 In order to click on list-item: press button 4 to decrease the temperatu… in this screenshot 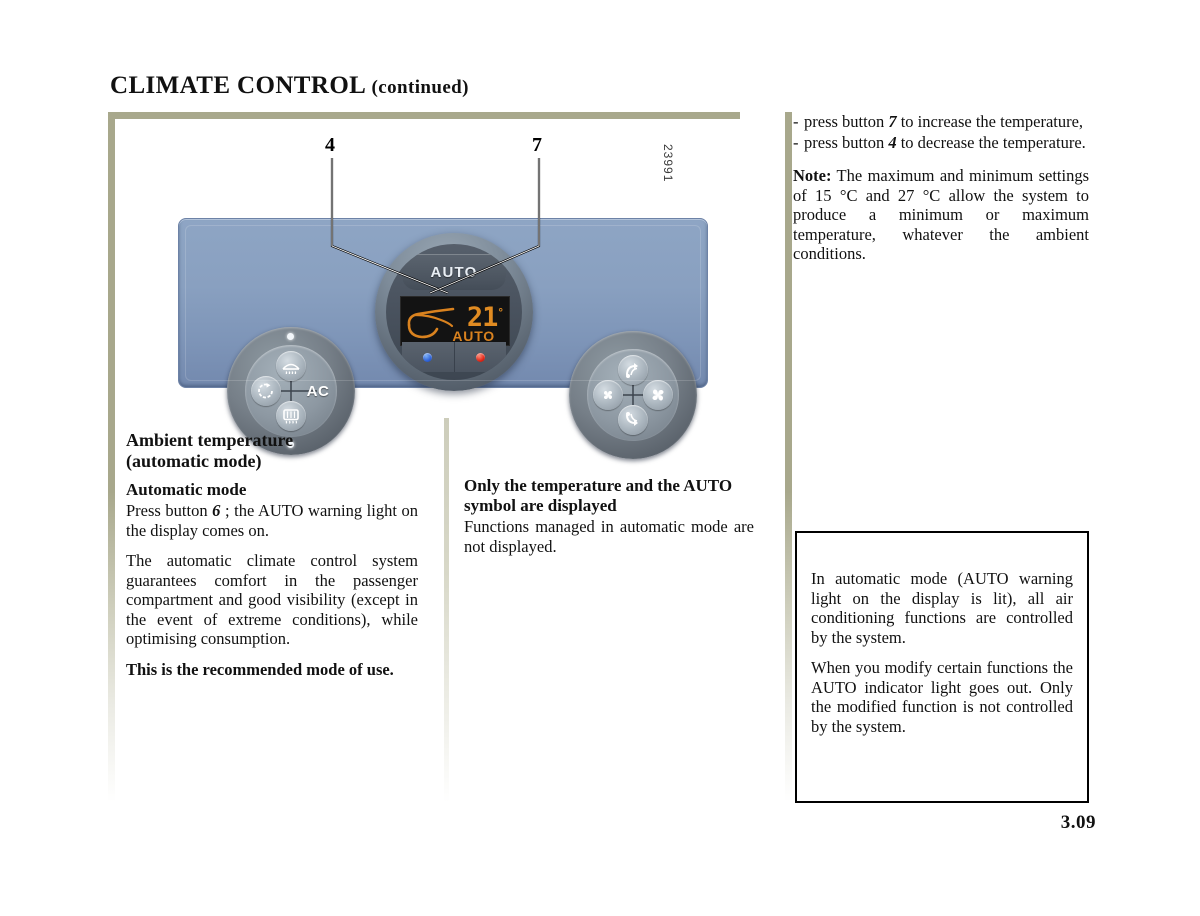, I will do `click(941, 143)`.